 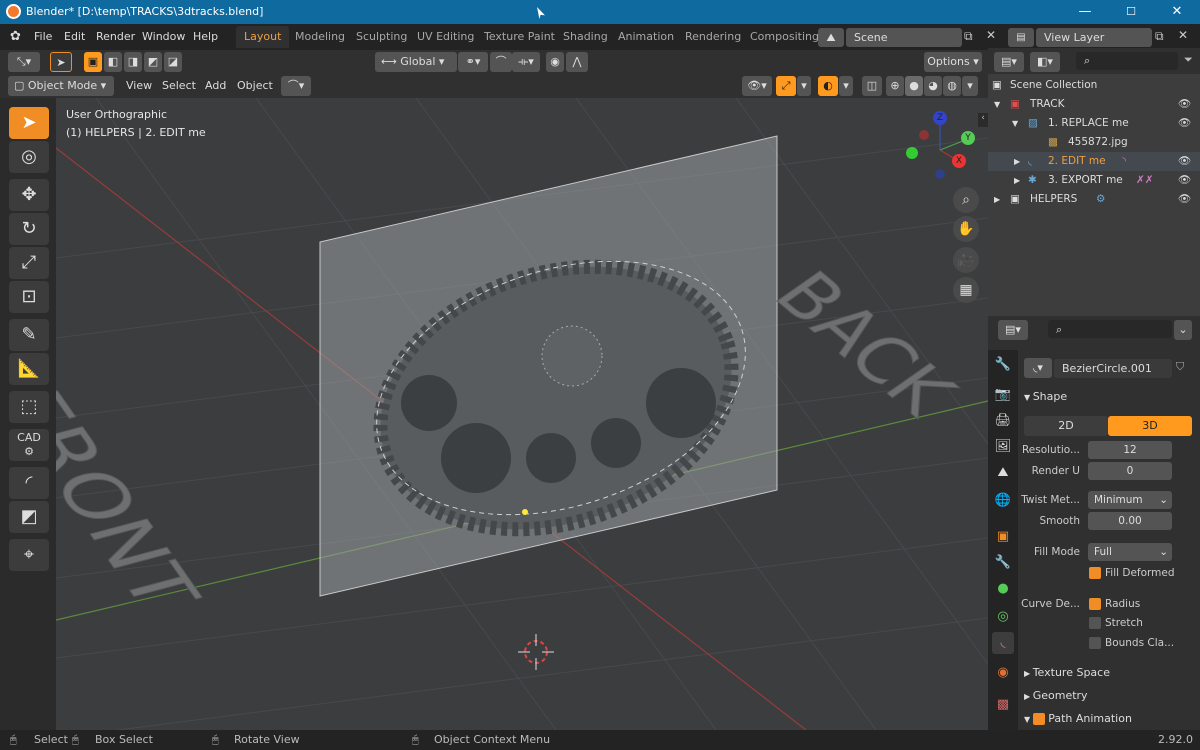 What do you see at coordinates (904, 37) in the screenshot?
I see `scene-field: Scene` at bounding box center [904, 37].